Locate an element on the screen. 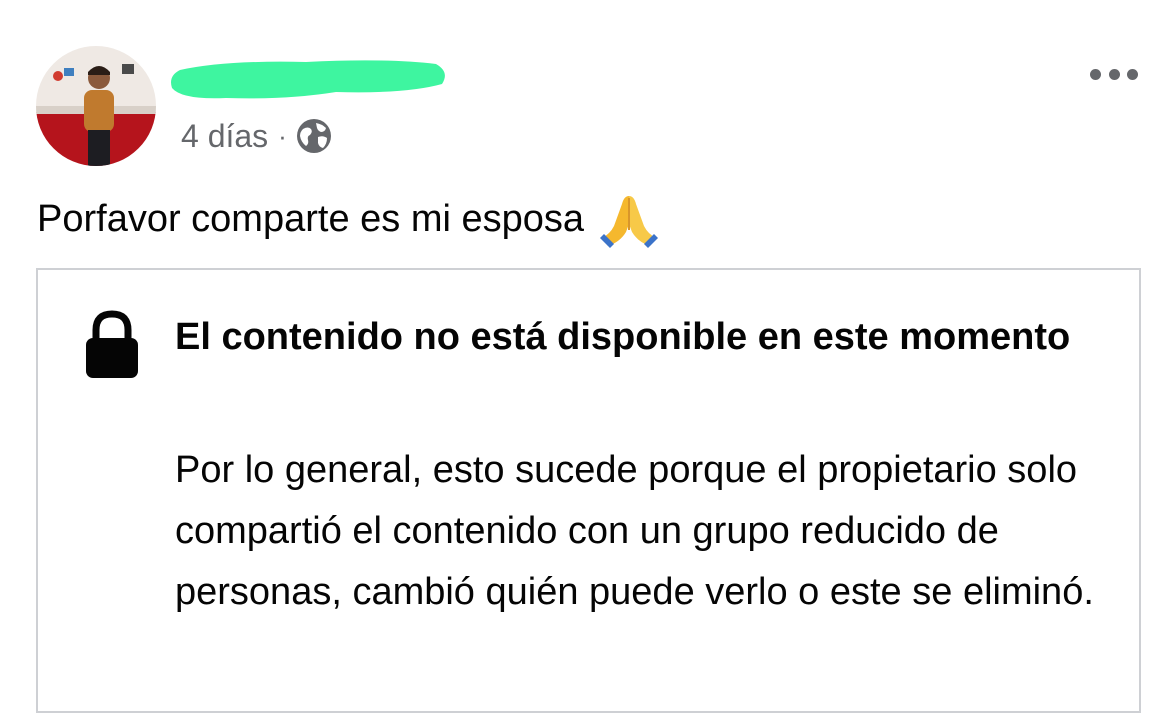 This screenshot has width=1174, height=723. post-meta: 4 días · is located at coordinates (257, 136).